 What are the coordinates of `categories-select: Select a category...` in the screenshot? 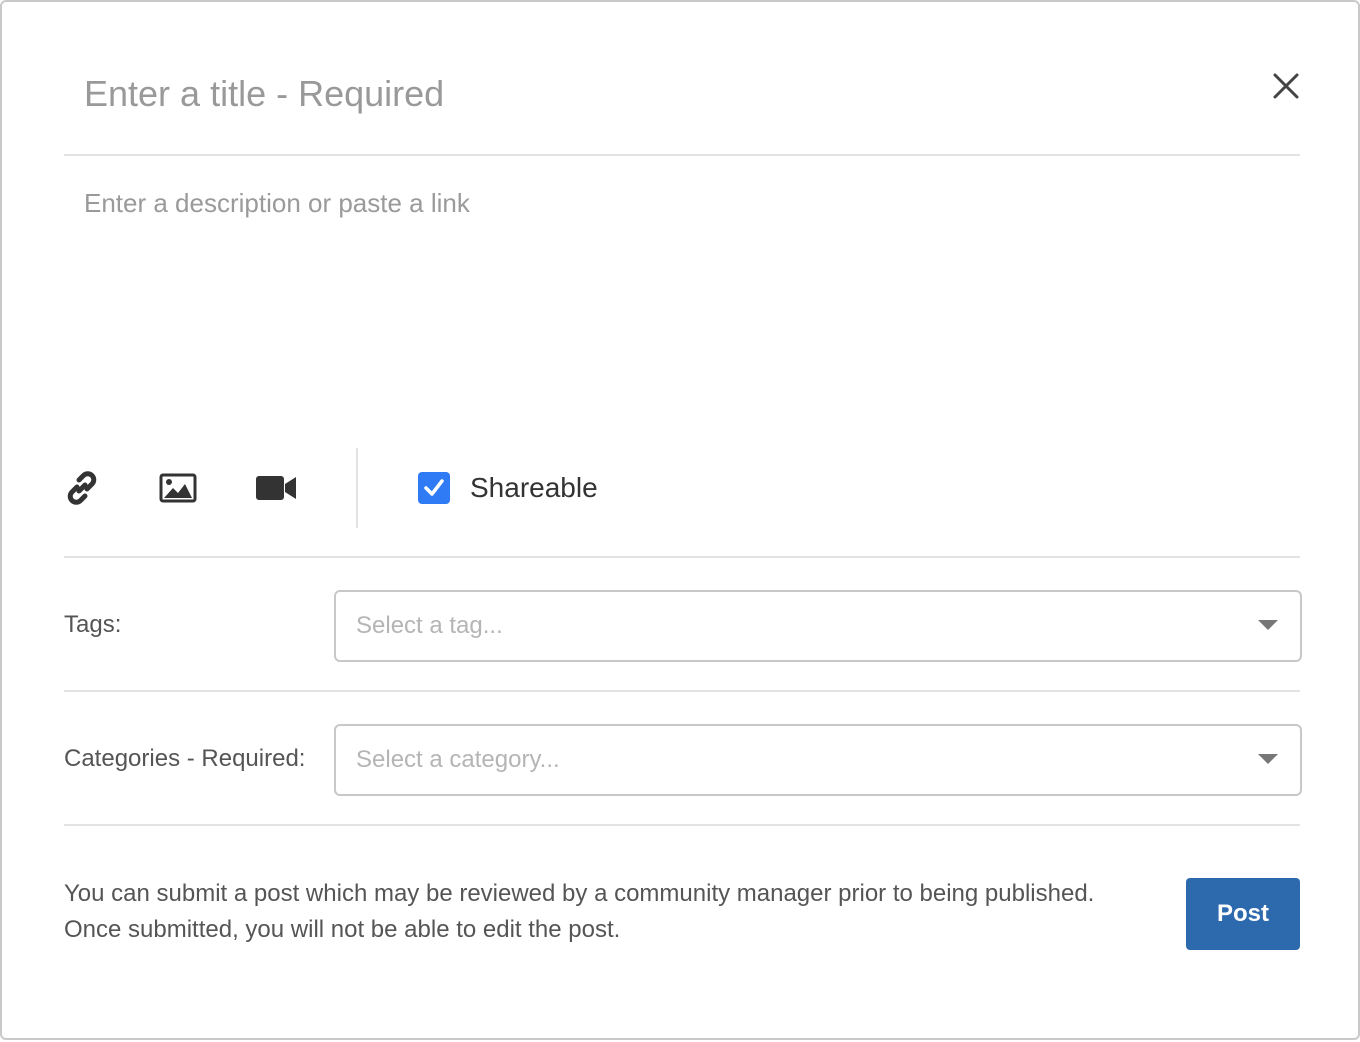 It's located at (818, 760).